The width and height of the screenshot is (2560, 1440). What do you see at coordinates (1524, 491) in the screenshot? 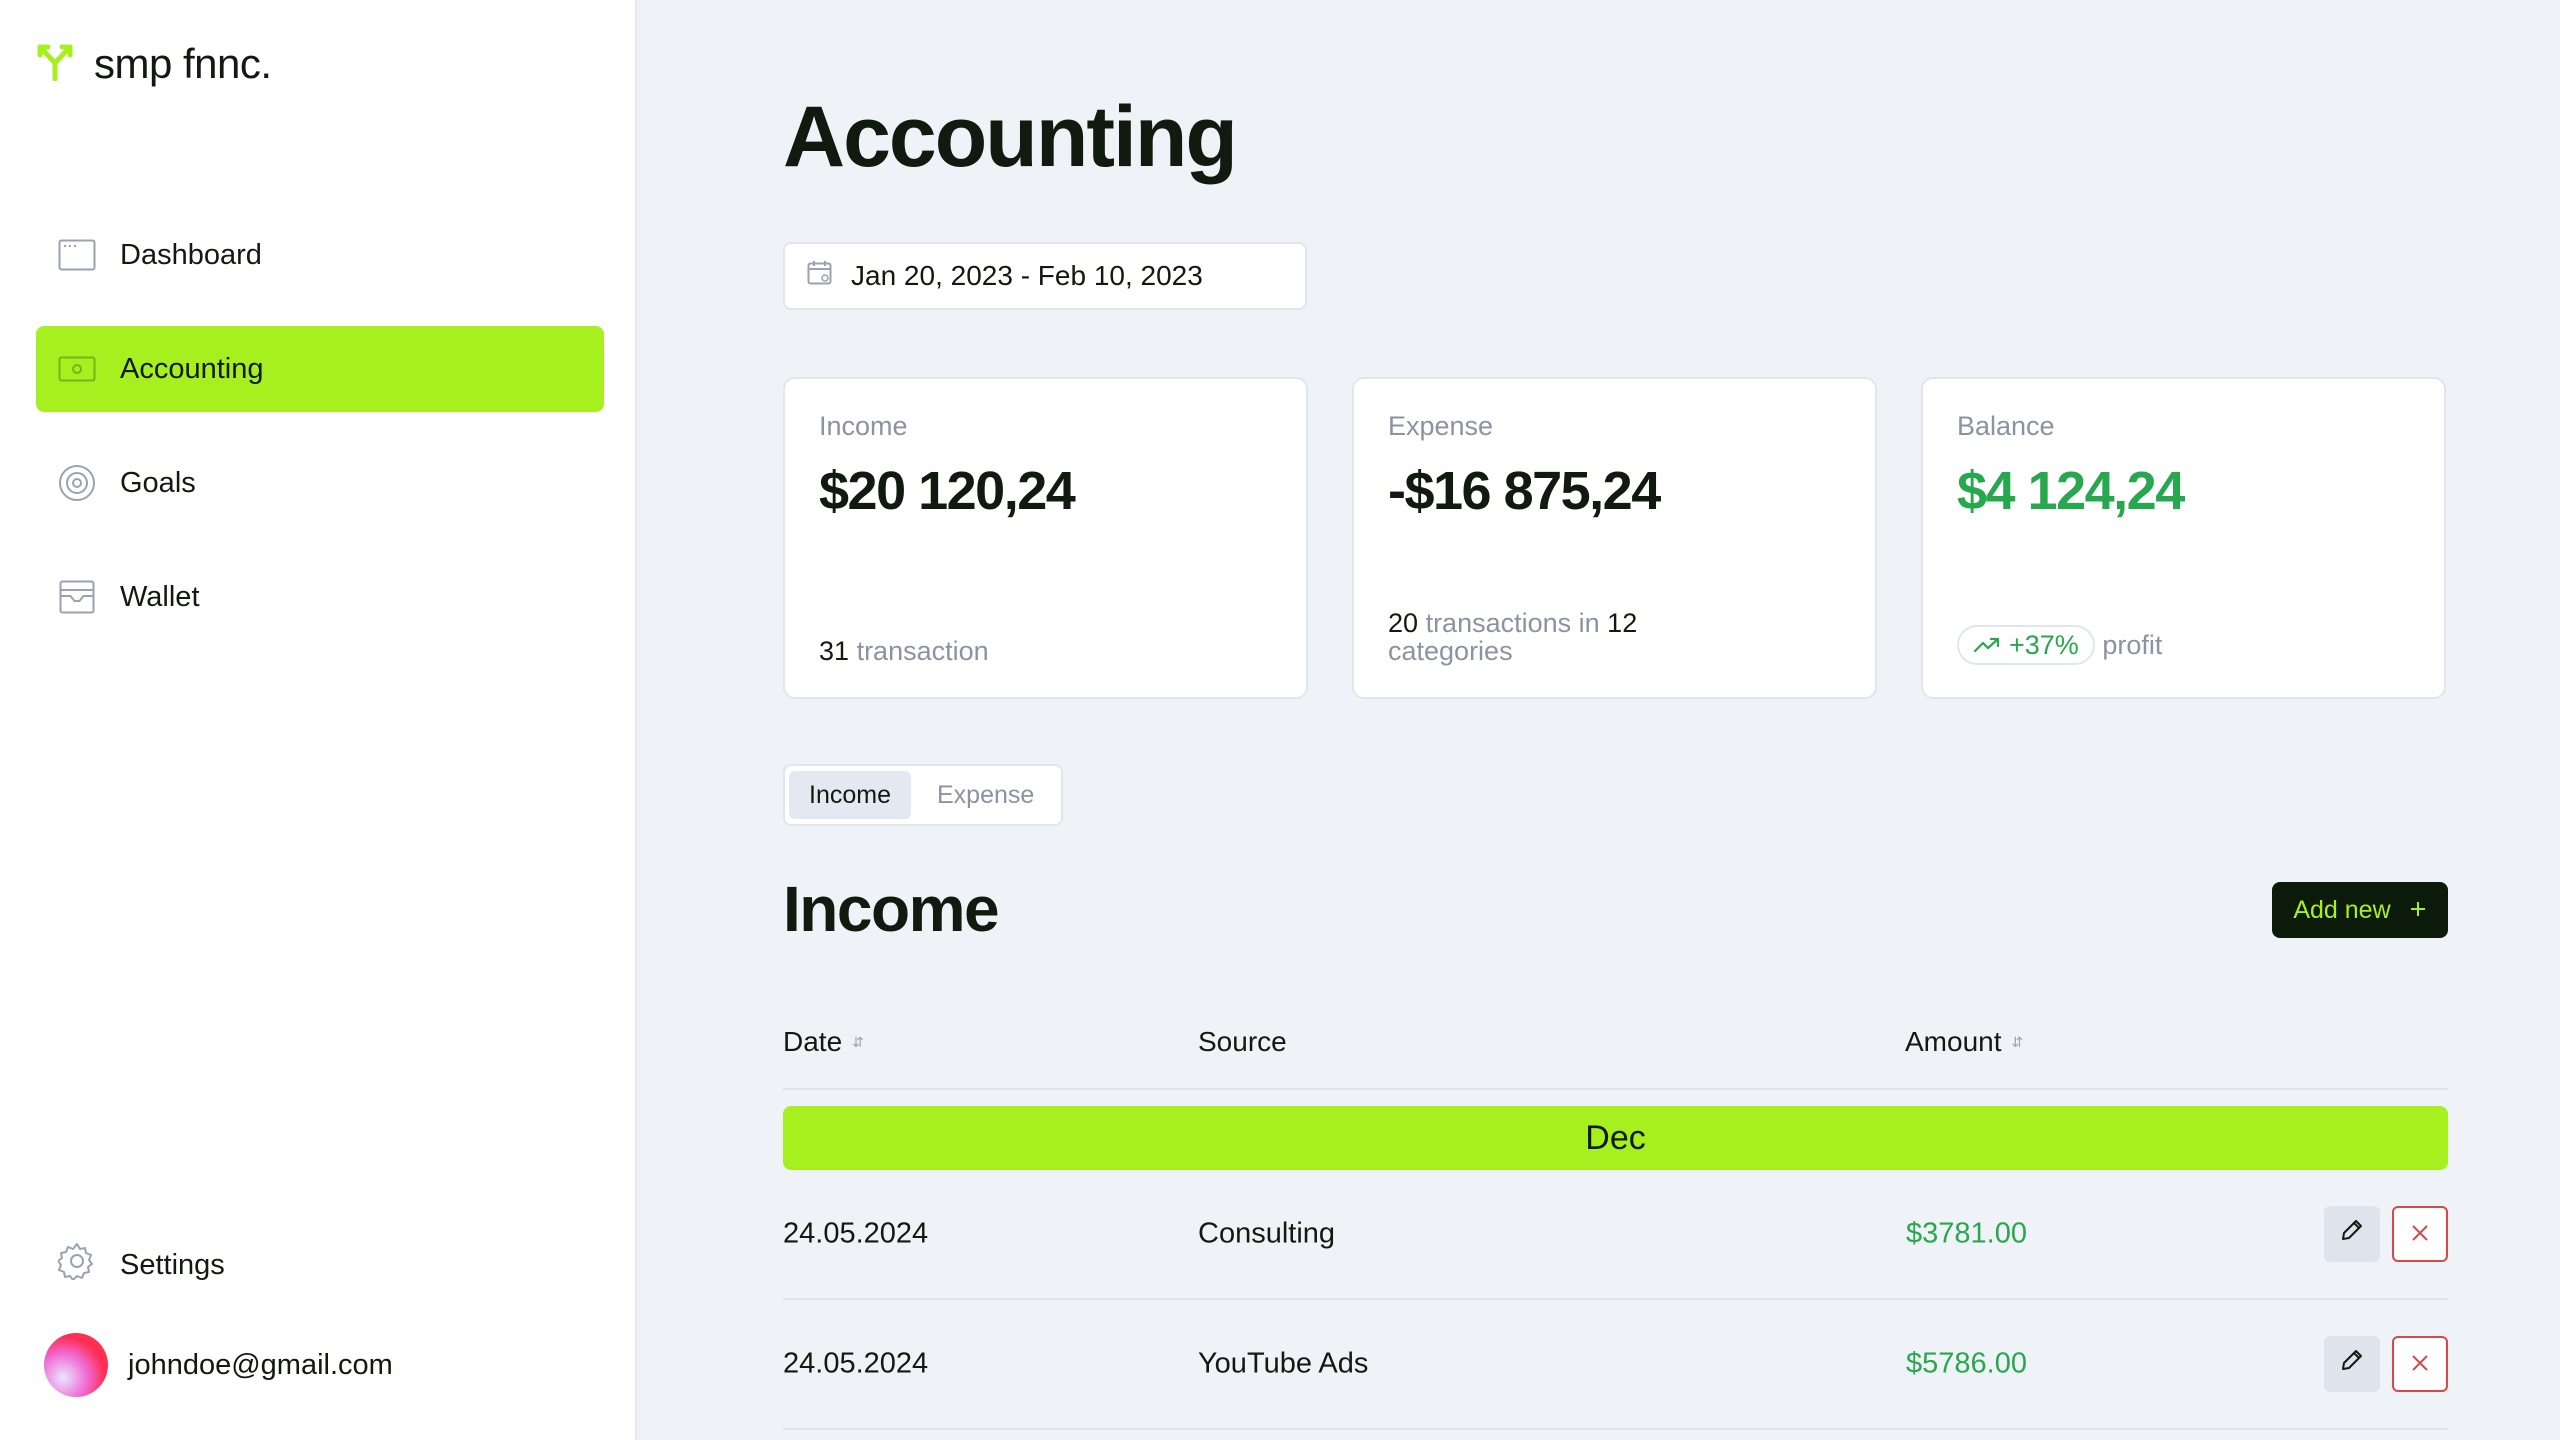
I see `expense-value: -$16 875,24` at bounding box center [1524, 491].